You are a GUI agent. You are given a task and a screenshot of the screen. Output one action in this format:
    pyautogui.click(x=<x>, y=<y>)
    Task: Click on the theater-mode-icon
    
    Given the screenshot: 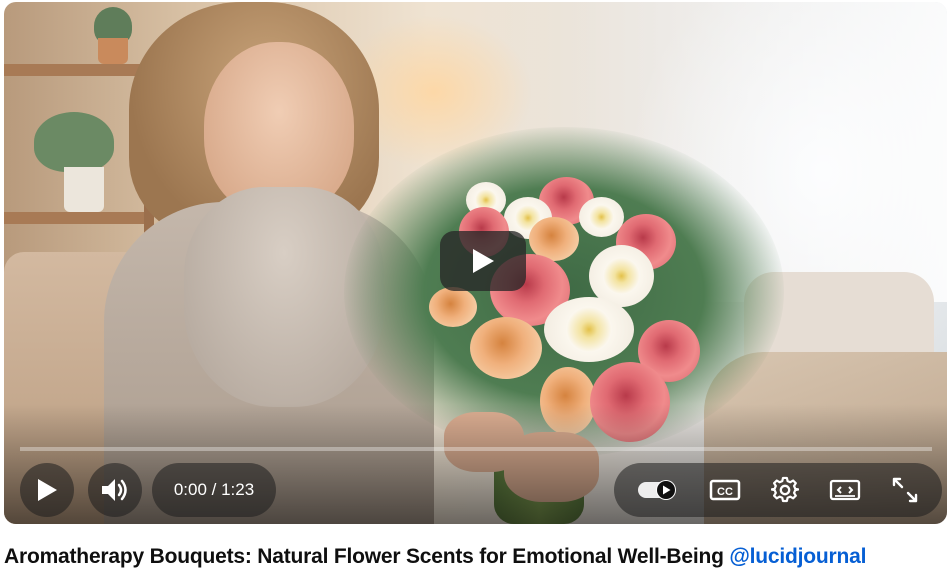 What is the action you would take?
    pyautogui.click(x=845, y=490)
    